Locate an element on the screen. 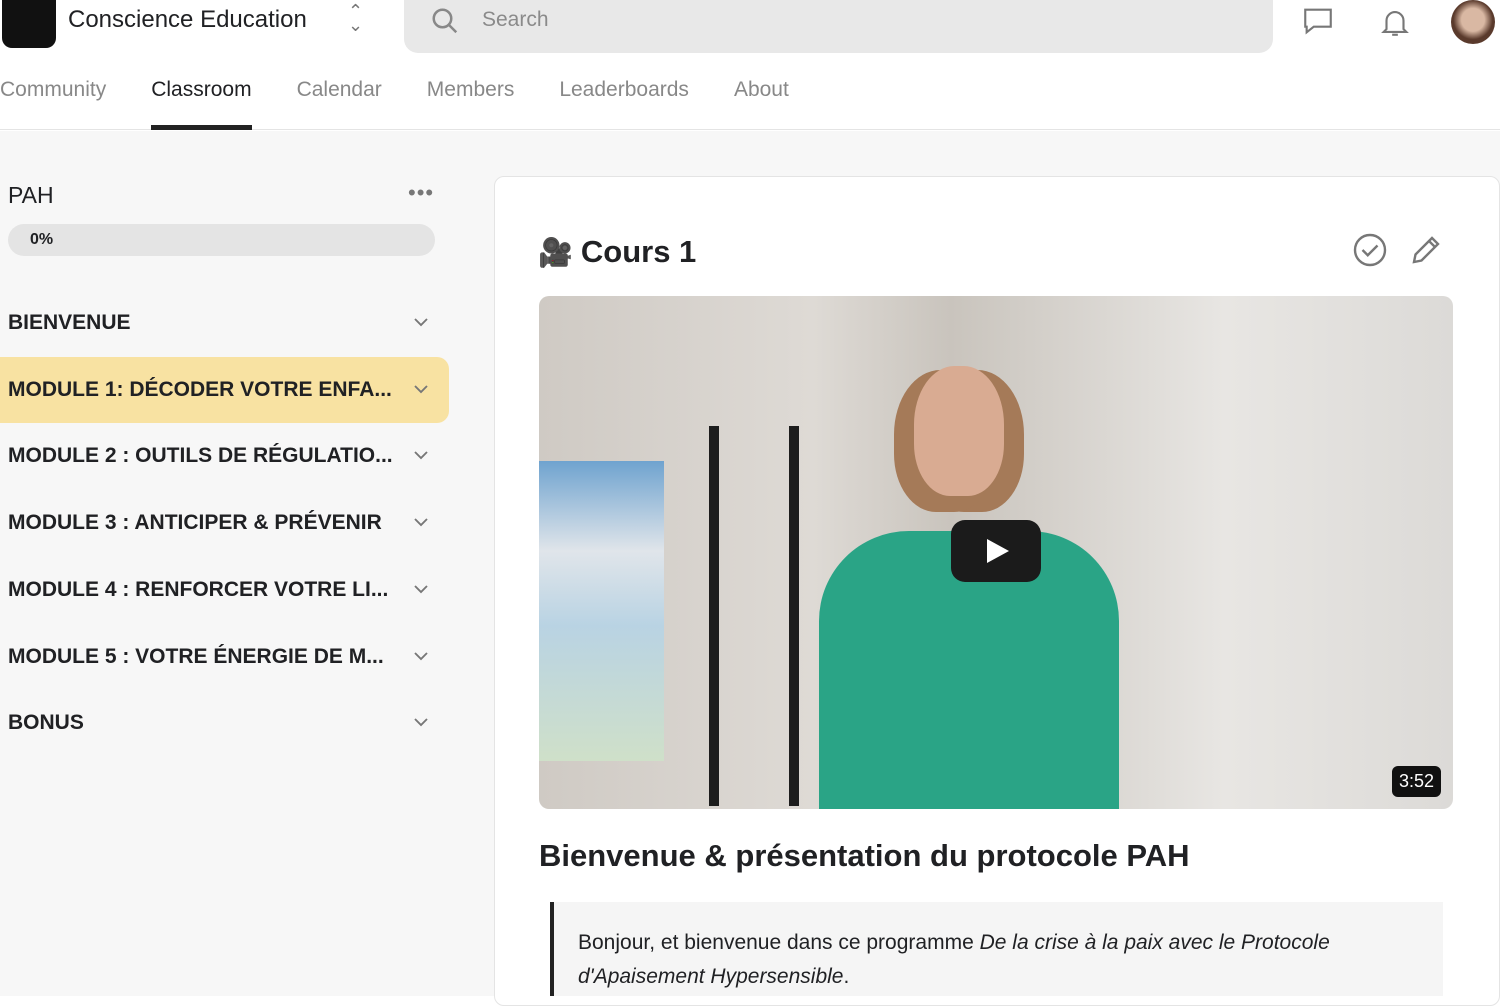 Image resolution: width=1500 pixels, height=1006 pixels. play-button is located at coordinates (996, 551).